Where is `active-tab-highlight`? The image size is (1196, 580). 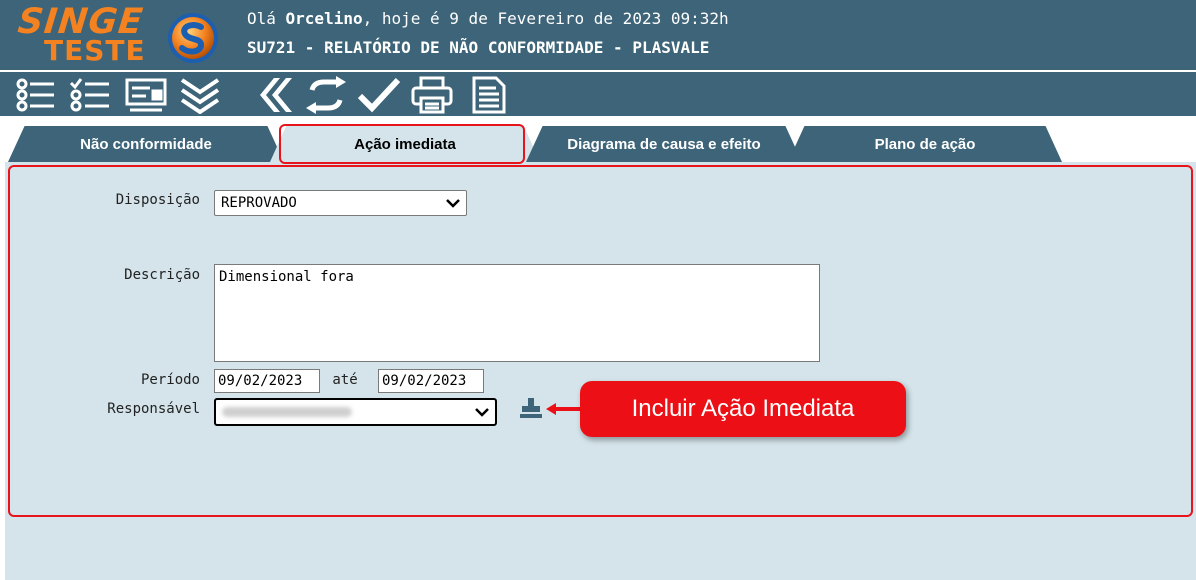 active-tab-highlight is located at coordinates (402, 144).